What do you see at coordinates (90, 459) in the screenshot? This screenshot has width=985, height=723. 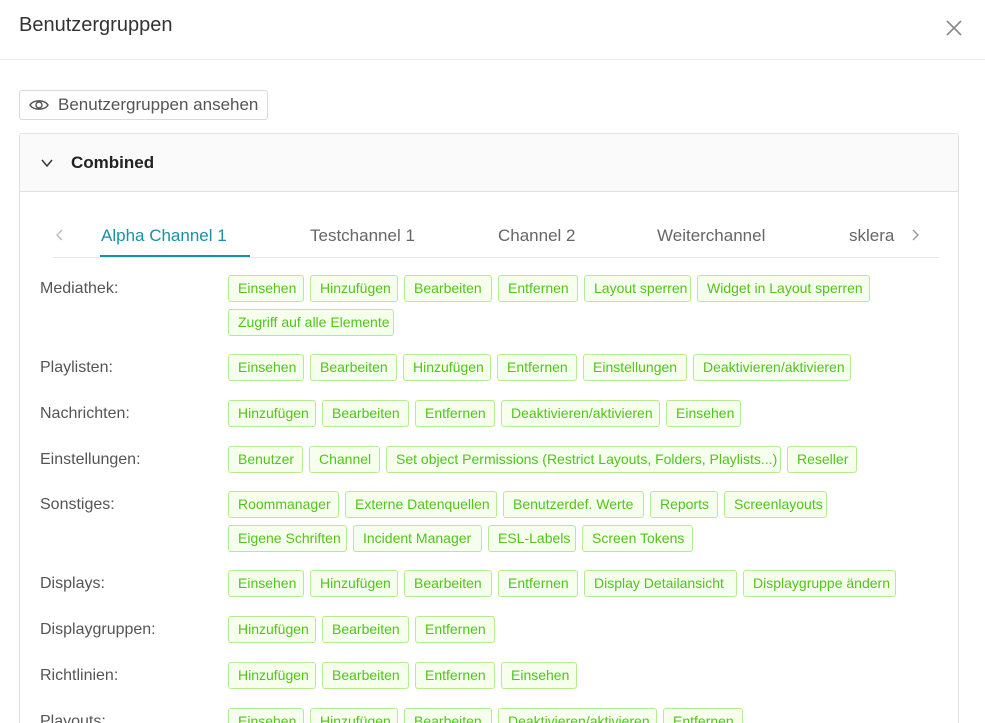 I see `permission-label: Einstellungen:` at bounding box center [90, 459].